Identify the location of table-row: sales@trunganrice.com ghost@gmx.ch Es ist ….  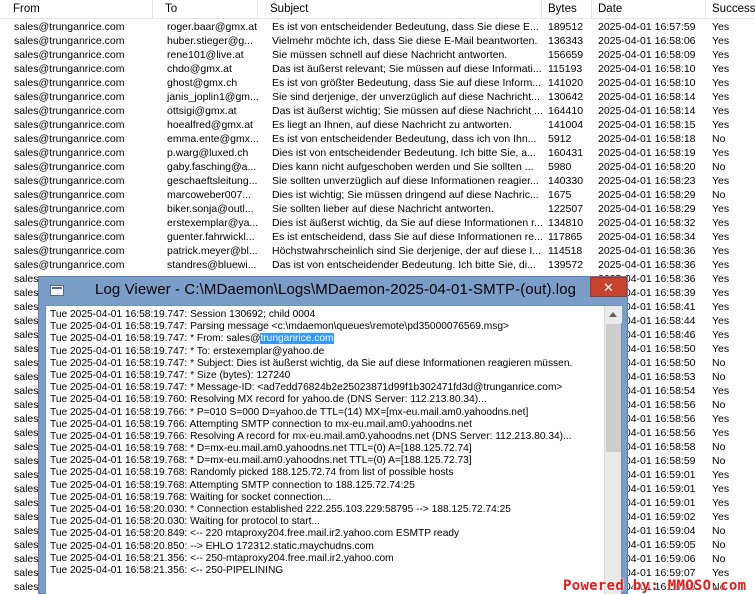
(377, 83).